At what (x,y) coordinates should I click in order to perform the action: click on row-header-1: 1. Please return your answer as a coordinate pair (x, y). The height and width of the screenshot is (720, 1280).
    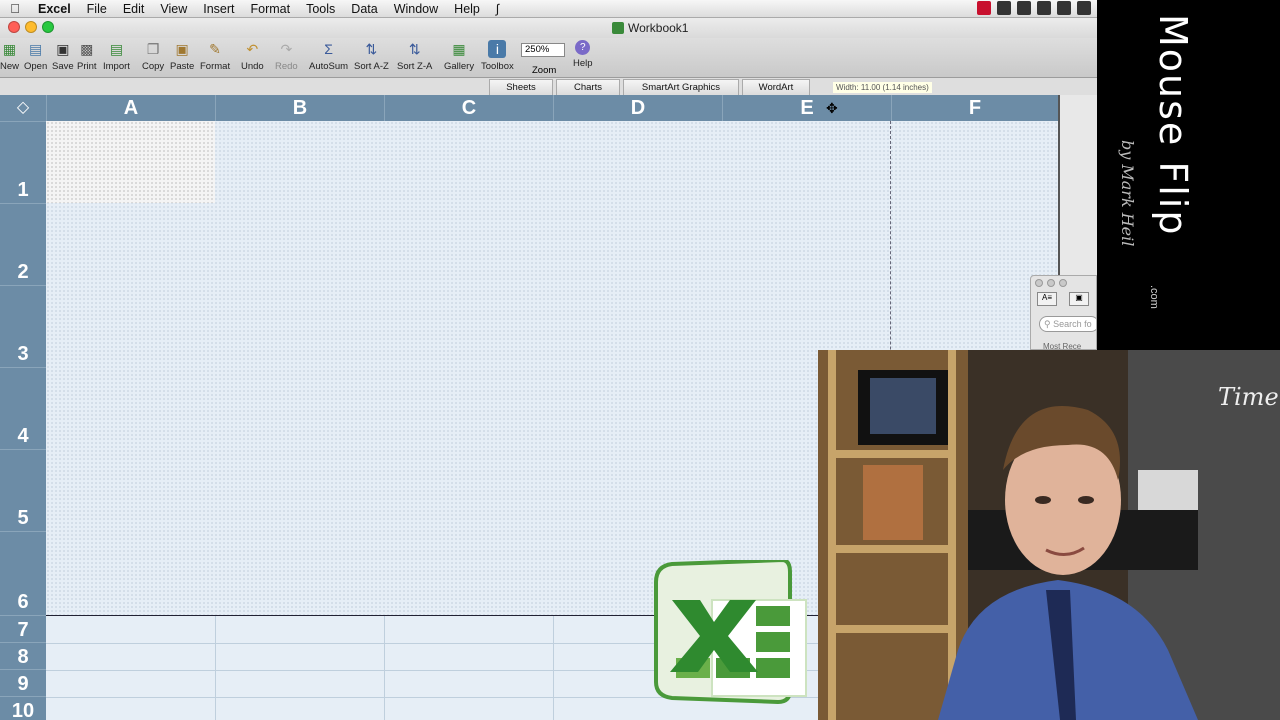
    Looking at the image, I should click on (23, 162).